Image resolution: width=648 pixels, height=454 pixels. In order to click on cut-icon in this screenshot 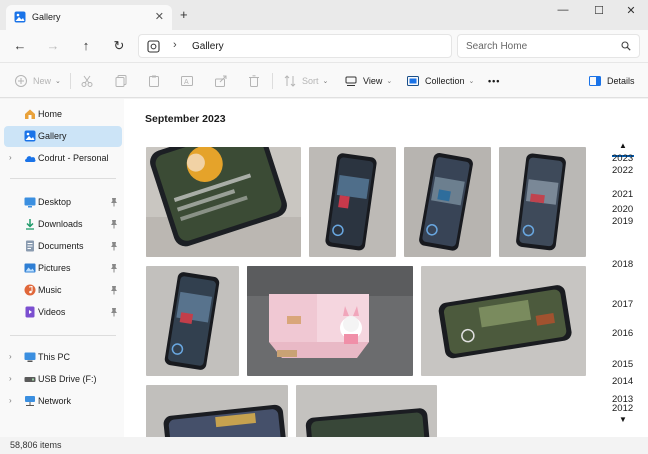, I will do `click(87, 81)`.